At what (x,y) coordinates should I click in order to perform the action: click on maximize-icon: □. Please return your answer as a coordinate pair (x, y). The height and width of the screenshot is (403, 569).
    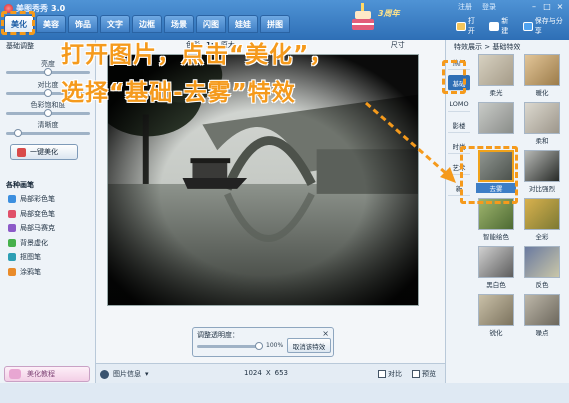
    Looking at the image, I should click on (547, 7).